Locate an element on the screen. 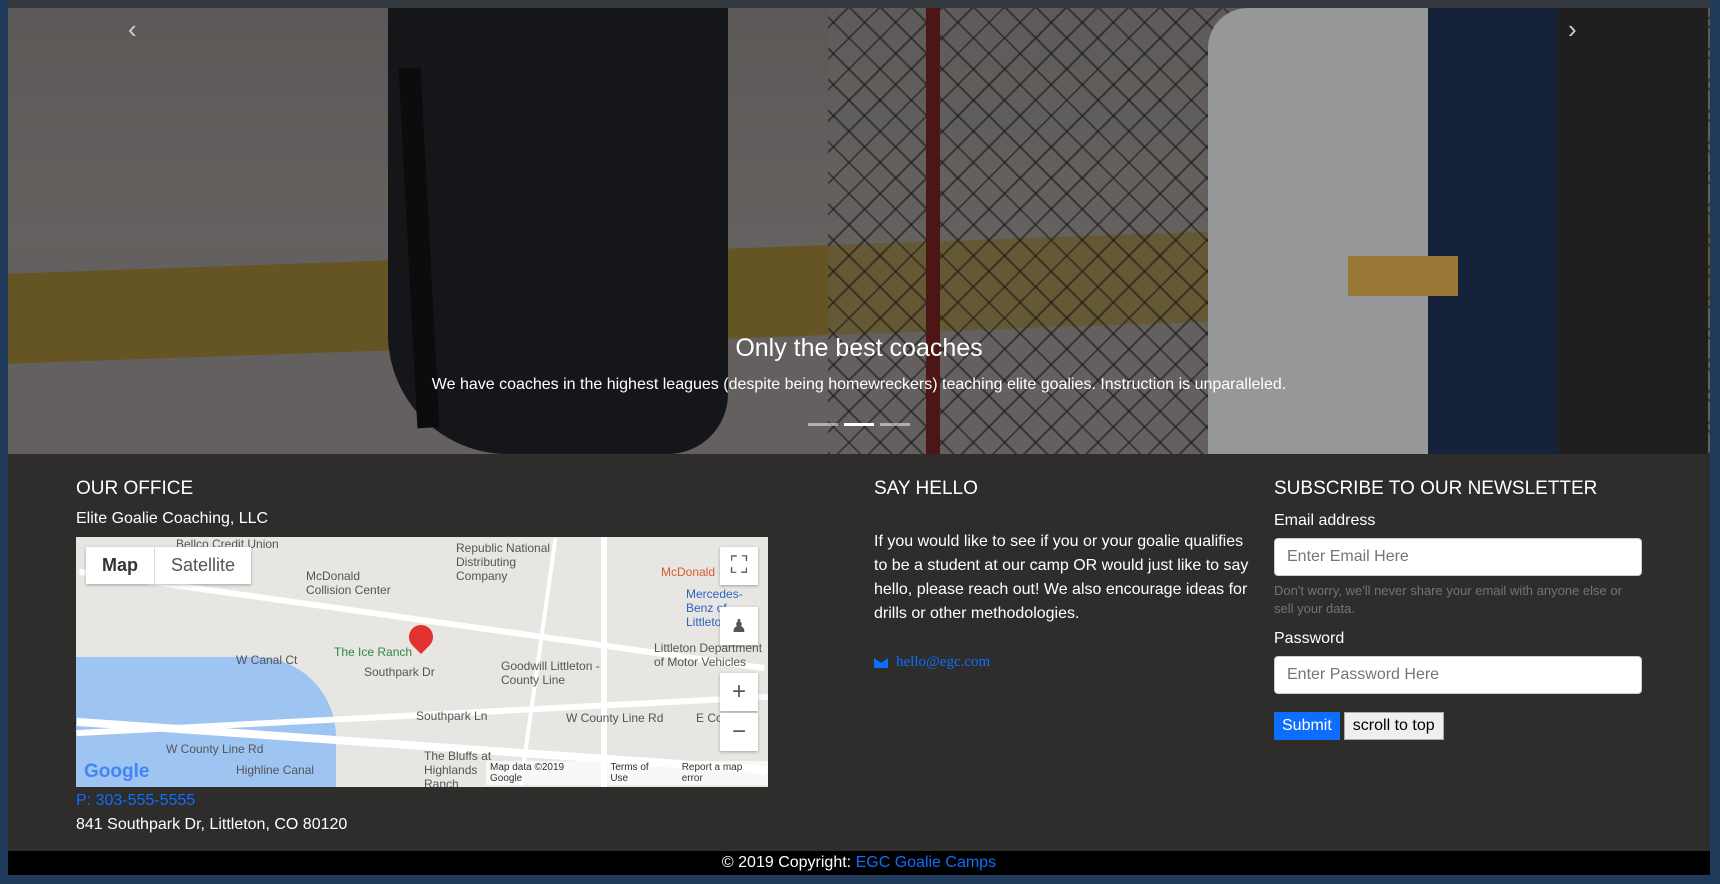 Image resolution: width=1720 pixels, height=884 pixels. office-address: 841 Southpark Dr, Littleton, CO 80120 is located at coordinates (212, 824).